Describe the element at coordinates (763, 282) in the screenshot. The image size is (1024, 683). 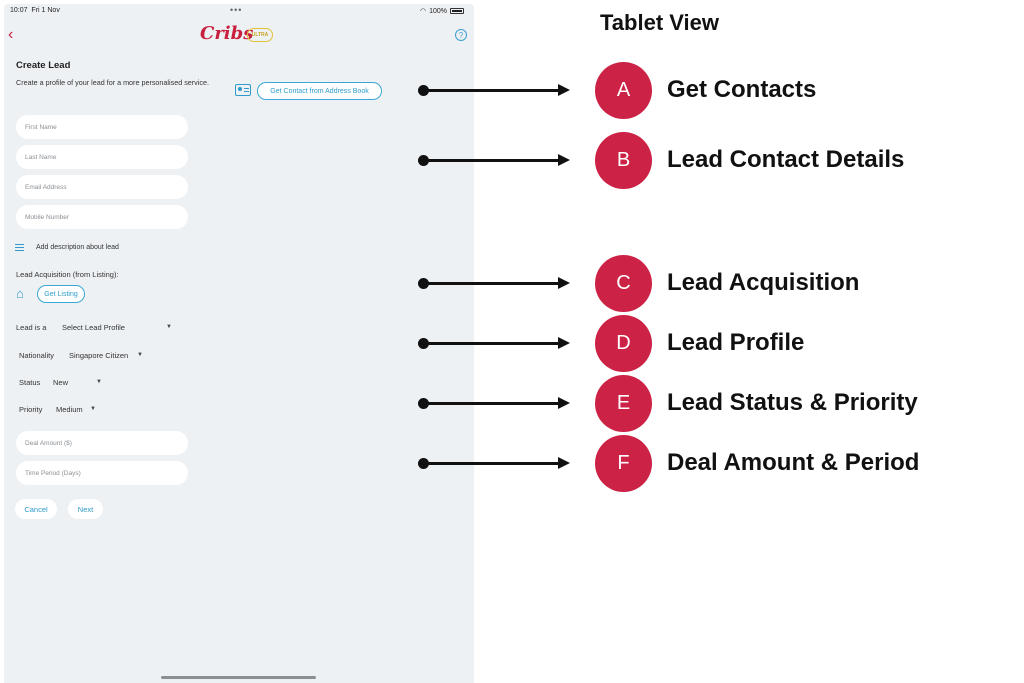
I see `annotation-label: Lead Acquisition` at that location.